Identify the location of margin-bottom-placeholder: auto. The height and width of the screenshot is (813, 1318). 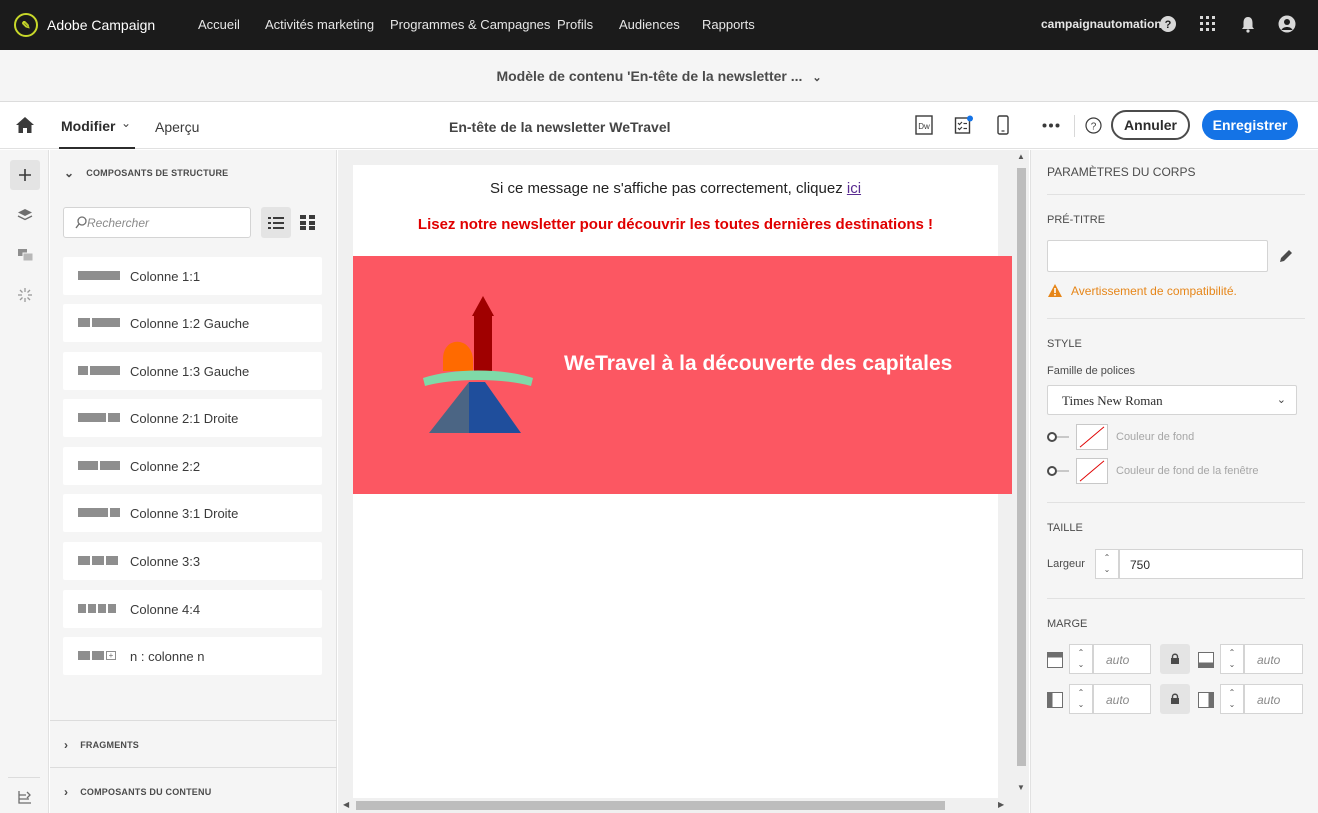
(1269, 660).